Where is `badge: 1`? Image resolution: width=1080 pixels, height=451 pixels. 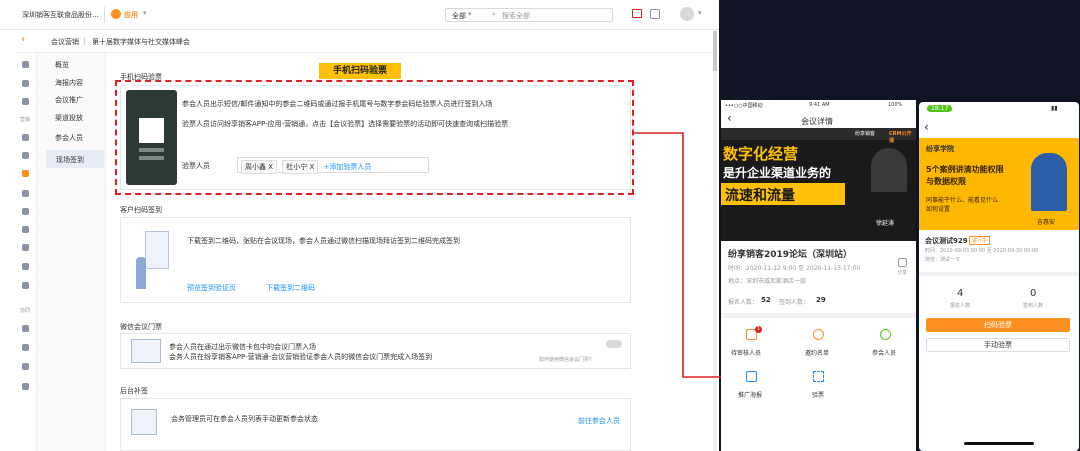 badge: 1 is located at coordinates (758, 329).